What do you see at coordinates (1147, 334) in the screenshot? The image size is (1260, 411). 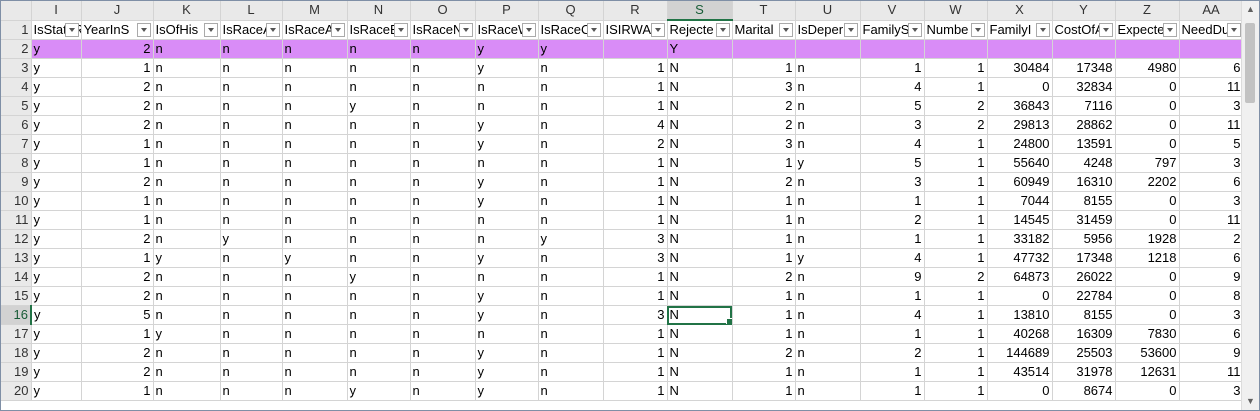 I see `cell: 7830` at bounding box center [1147, 334].